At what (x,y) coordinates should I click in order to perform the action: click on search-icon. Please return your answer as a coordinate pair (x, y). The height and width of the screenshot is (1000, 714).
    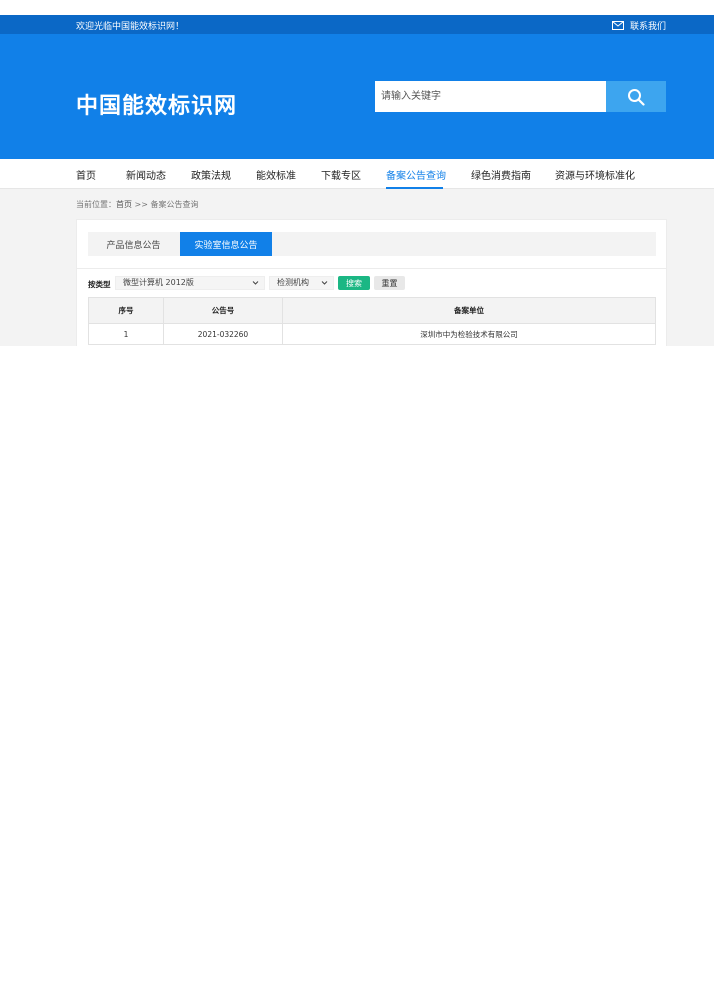
    Looking at the image, I should click on (636, 97).